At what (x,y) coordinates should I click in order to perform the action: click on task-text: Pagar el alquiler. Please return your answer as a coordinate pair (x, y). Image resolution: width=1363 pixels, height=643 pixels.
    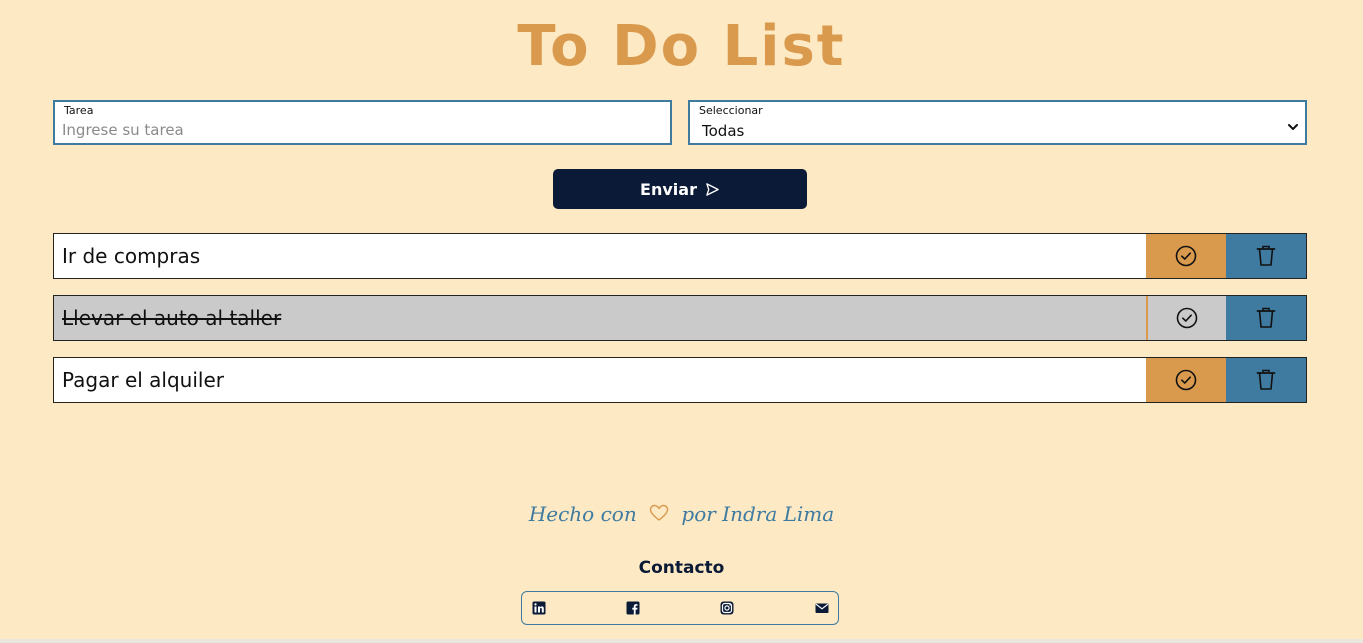
    Looking at the image, I should click on (143, 380).